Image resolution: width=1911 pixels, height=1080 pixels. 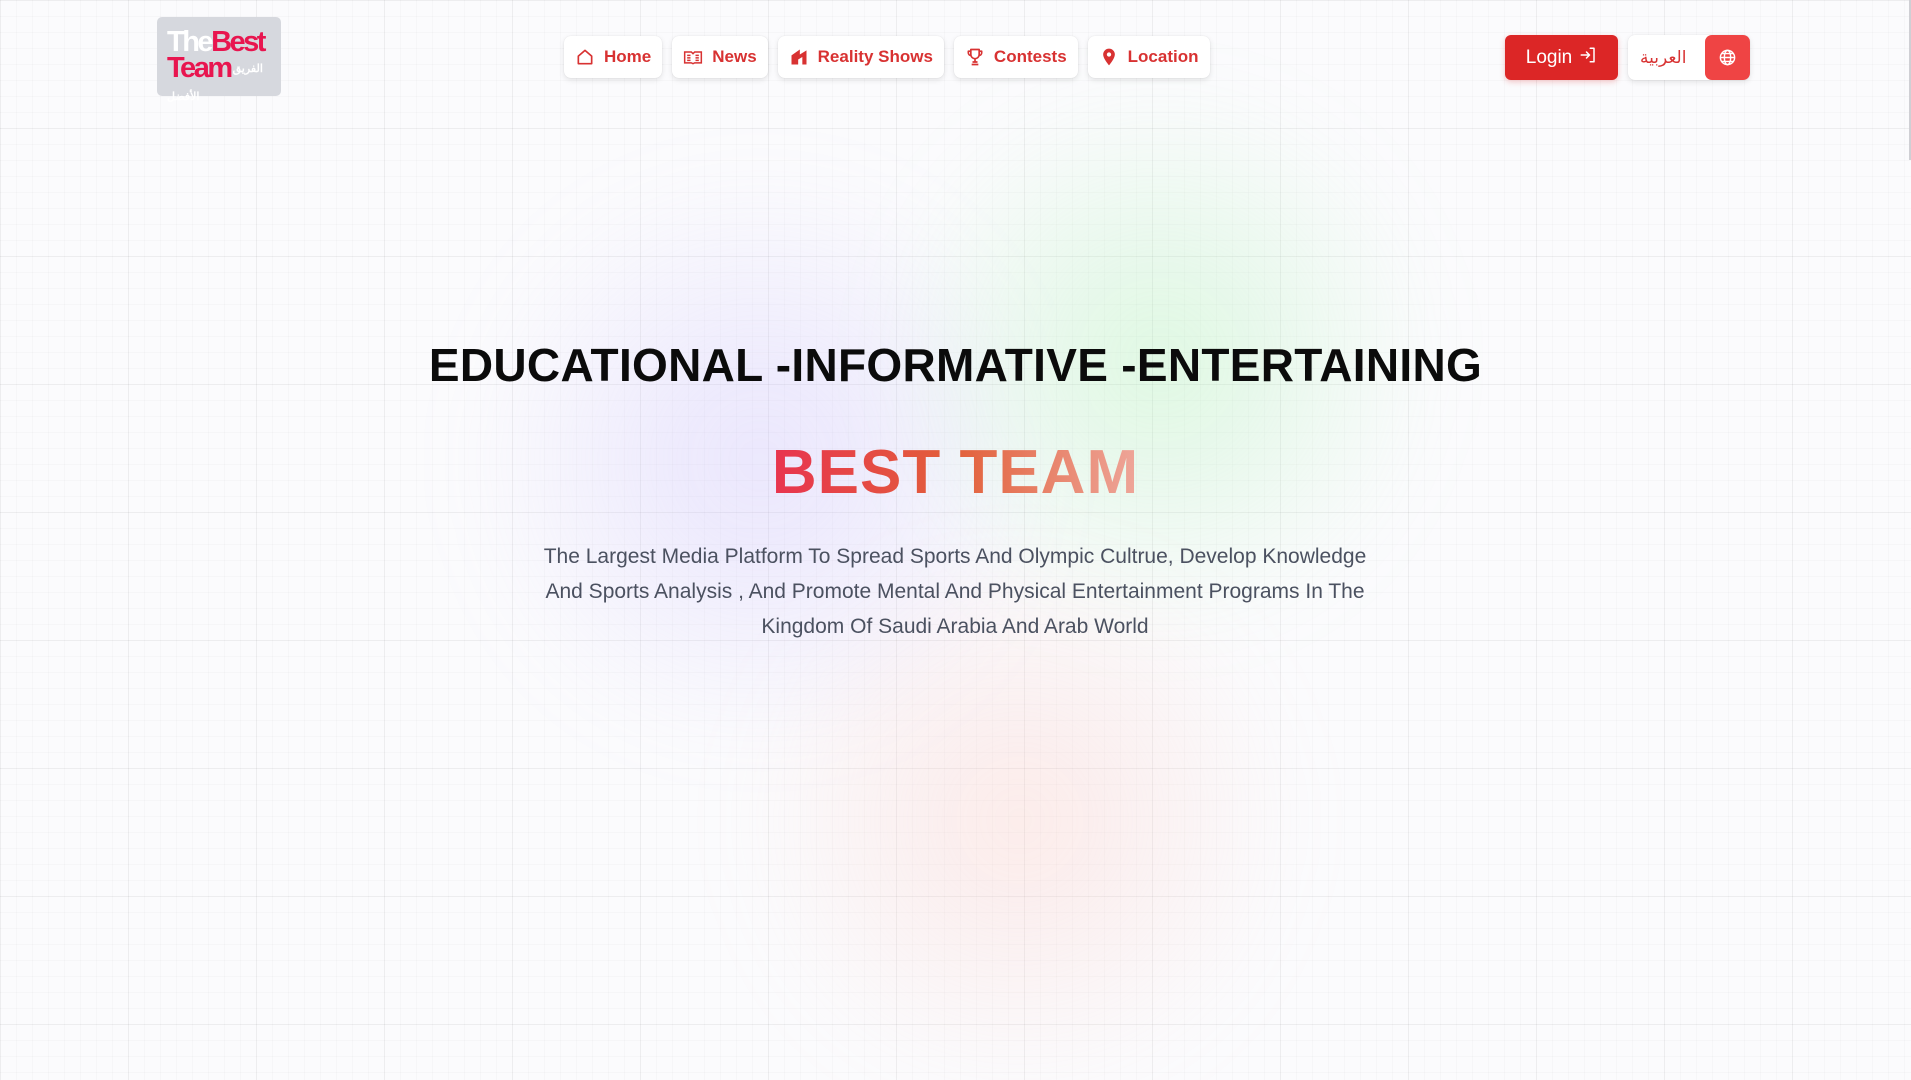 I want to click on nav-item-news: News, so click(x=720, y=57).